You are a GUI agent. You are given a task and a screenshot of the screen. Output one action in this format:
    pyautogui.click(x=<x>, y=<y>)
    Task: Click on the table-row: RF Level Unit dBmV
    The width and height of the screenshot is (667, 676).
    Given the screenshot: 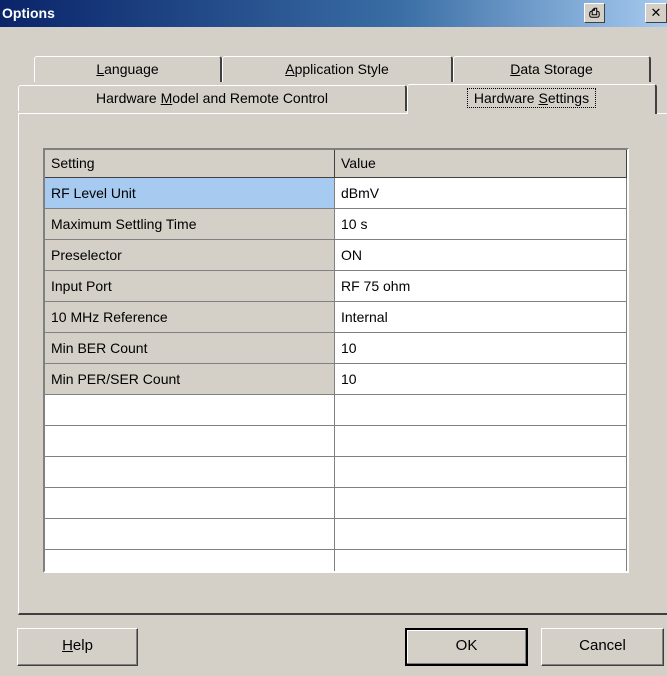 What is the action you would take?
    pyautogui.click(x=336, y=193)
    